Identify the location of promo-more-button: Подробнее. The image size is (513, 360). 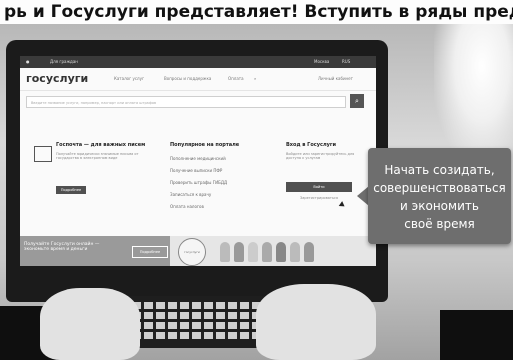
(150, 252).